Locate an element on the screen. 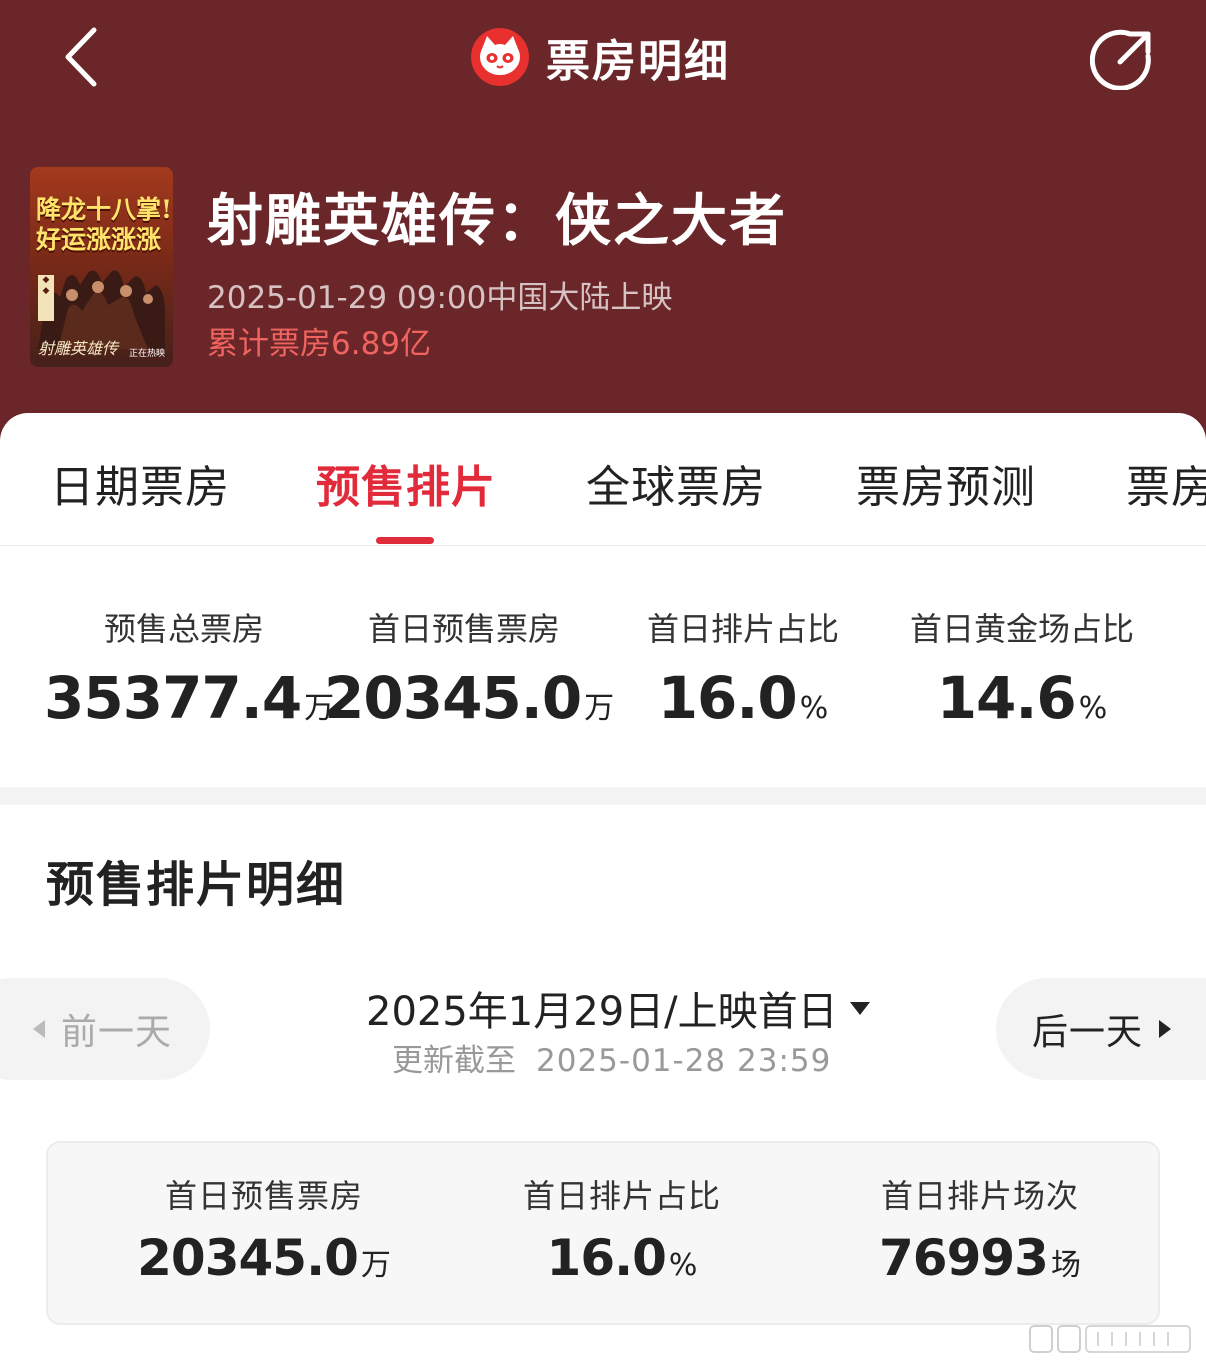  detail-number: 76993 is located at coordinates (964, 1258).